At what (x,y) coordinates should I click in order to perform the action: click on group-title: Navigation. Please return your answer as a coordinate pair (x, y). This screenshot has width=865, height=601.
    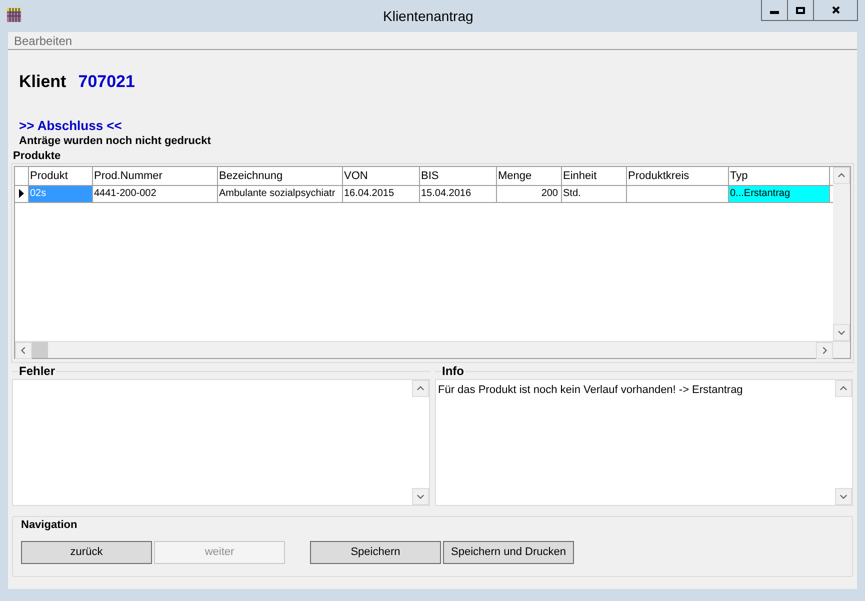
    Looking at the image, I should click on (49, 525).